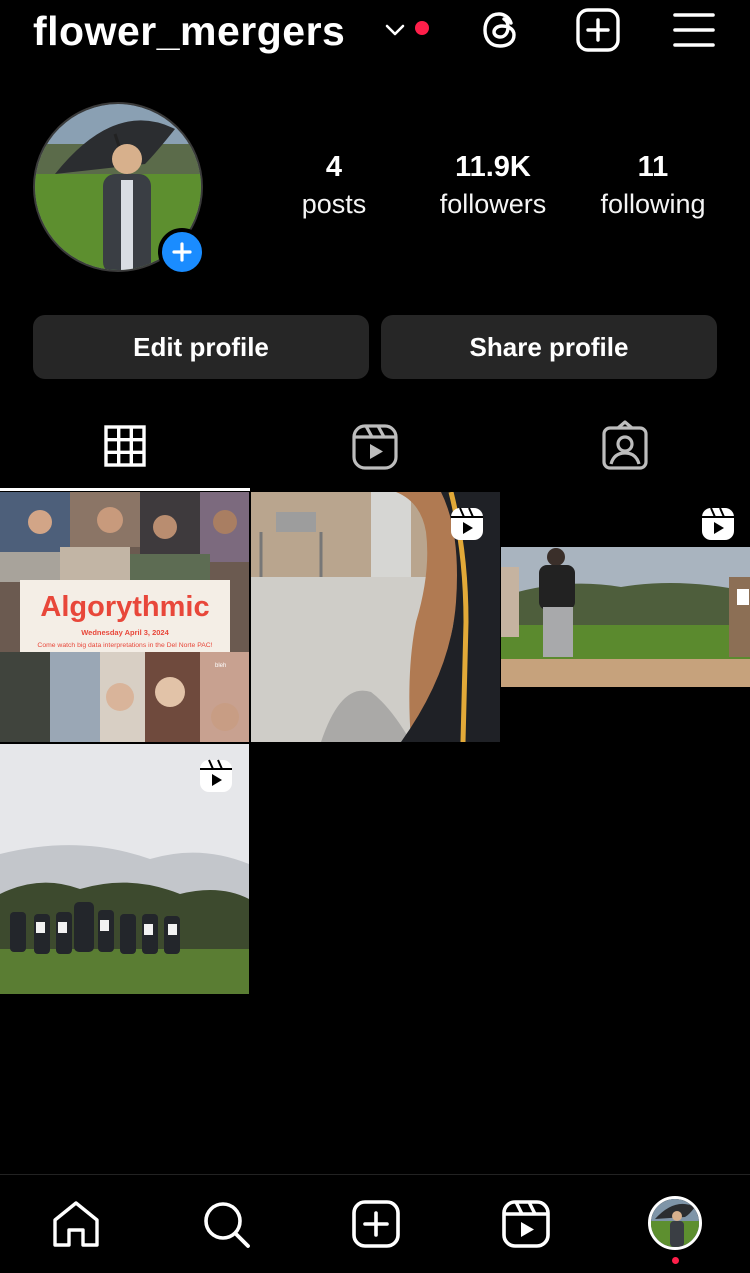 The image size is (750, 1273). I want to click on edit-profile-button: Edit profile, so click(201, 347).